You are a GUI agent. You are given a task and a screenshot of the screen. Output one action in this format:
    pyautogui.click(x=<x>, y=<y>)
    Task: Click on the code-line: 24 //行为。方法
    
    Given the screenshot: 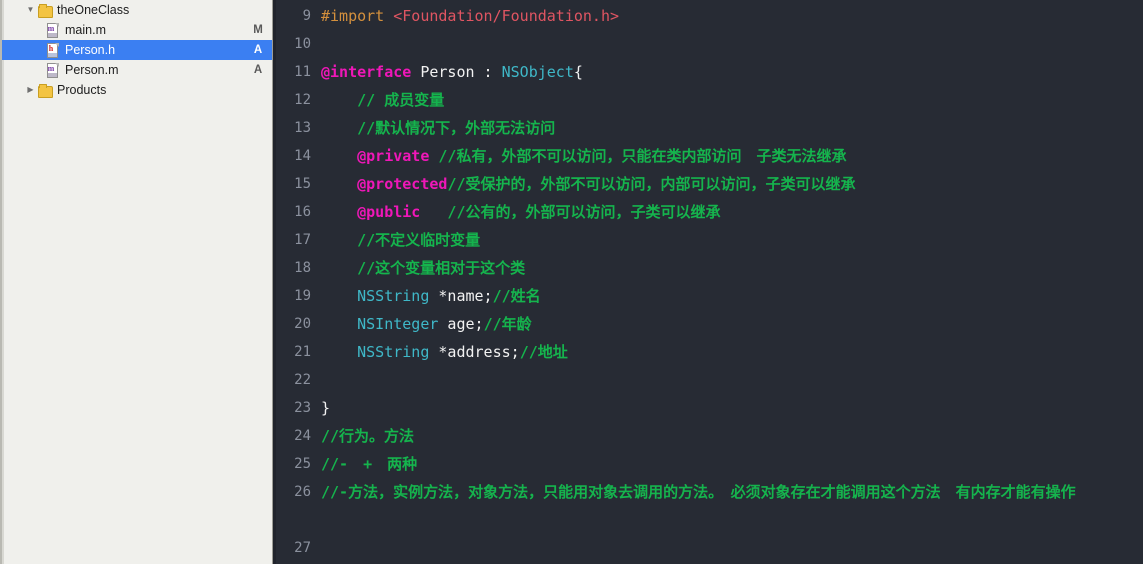 What is the action you would take?
    pyautogui.click(x=708, y=436)
    